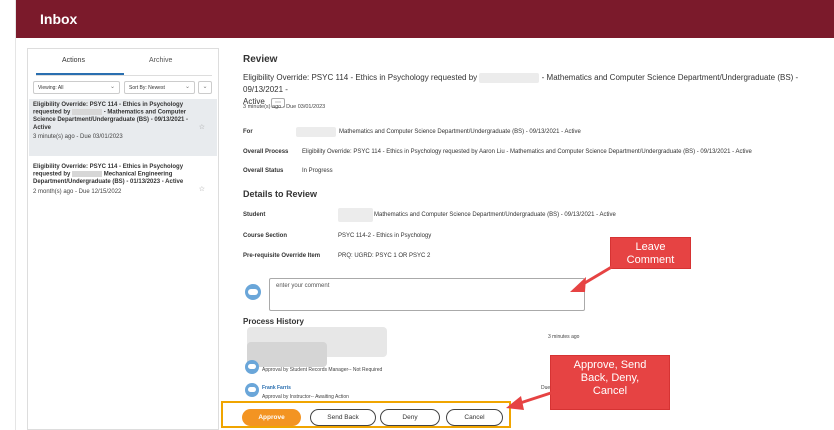 The image size is (834, 430). Describe the element at coordinates (276, 388) in the screenshot. I see `history-step-person: Frank Farris` at that location.